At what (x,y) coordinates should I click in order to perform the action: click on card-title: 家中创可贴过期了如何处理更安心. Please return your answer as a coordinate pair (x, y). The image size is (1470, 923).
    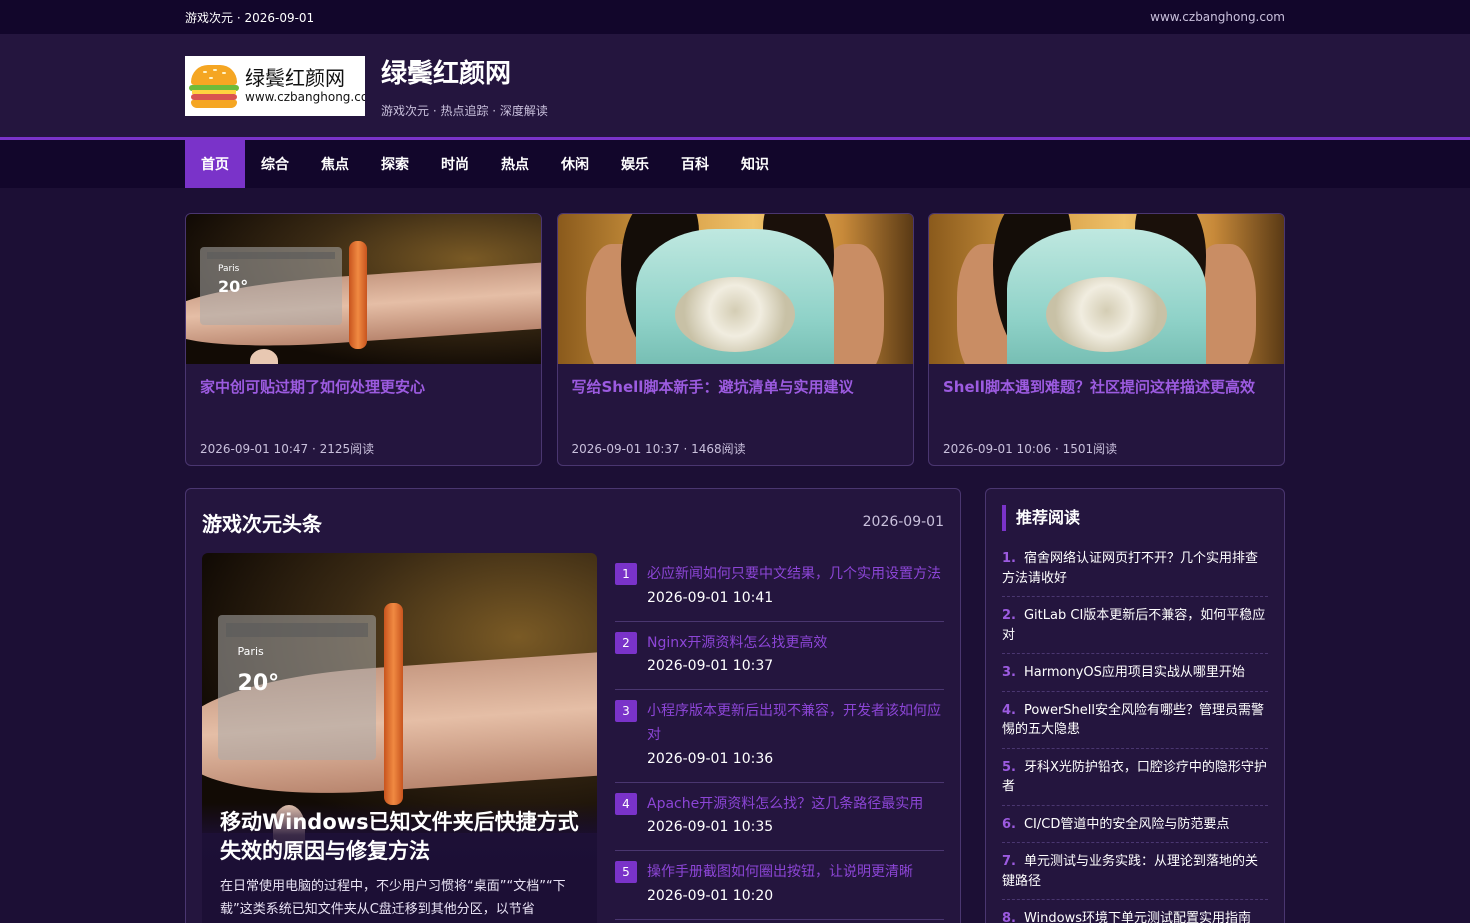
    Looking at the image, I should click on (363, 396).